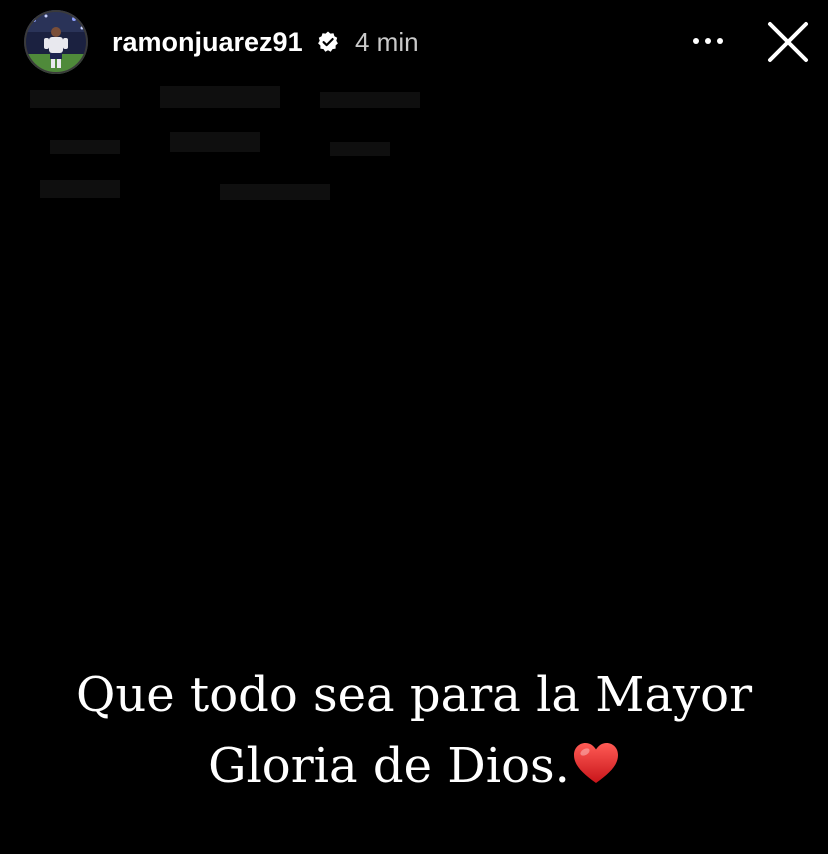 The width and height of the screenshot is (828, 854). I want to click on verified-badge-icon, so click(328, 41).